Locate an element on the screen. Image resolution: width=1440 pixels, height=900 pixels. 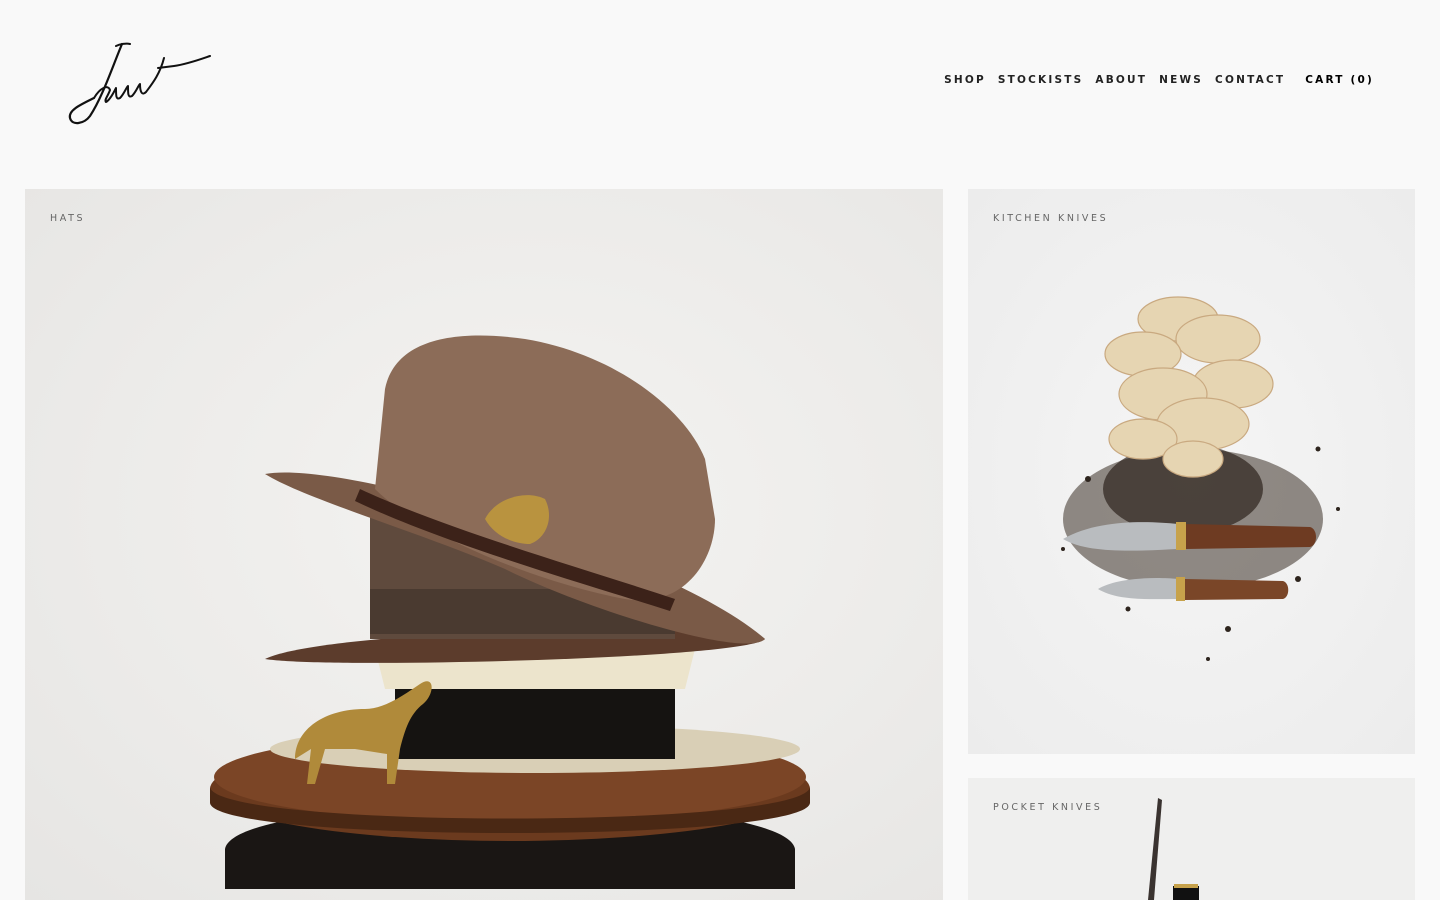
jaunt-logo is located at coordinates (139, 83).